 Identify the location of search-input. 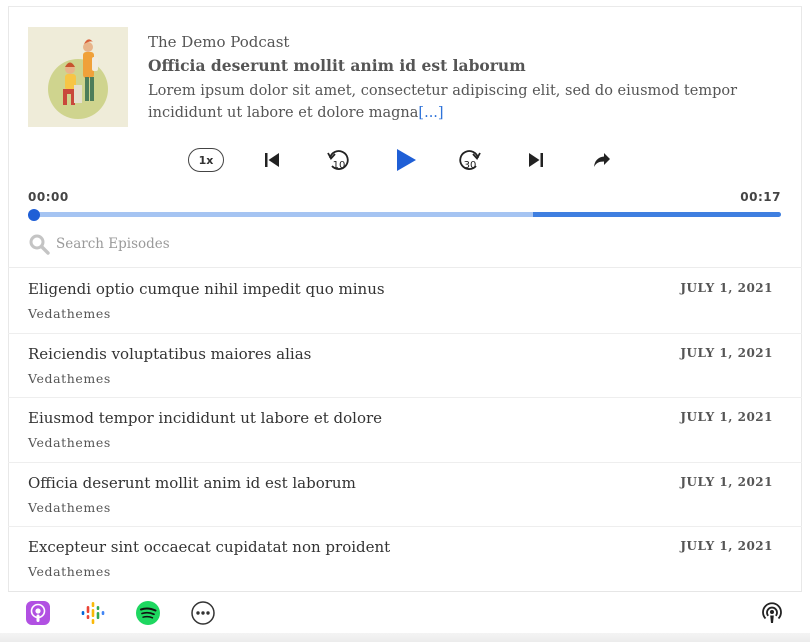
(306, 244).